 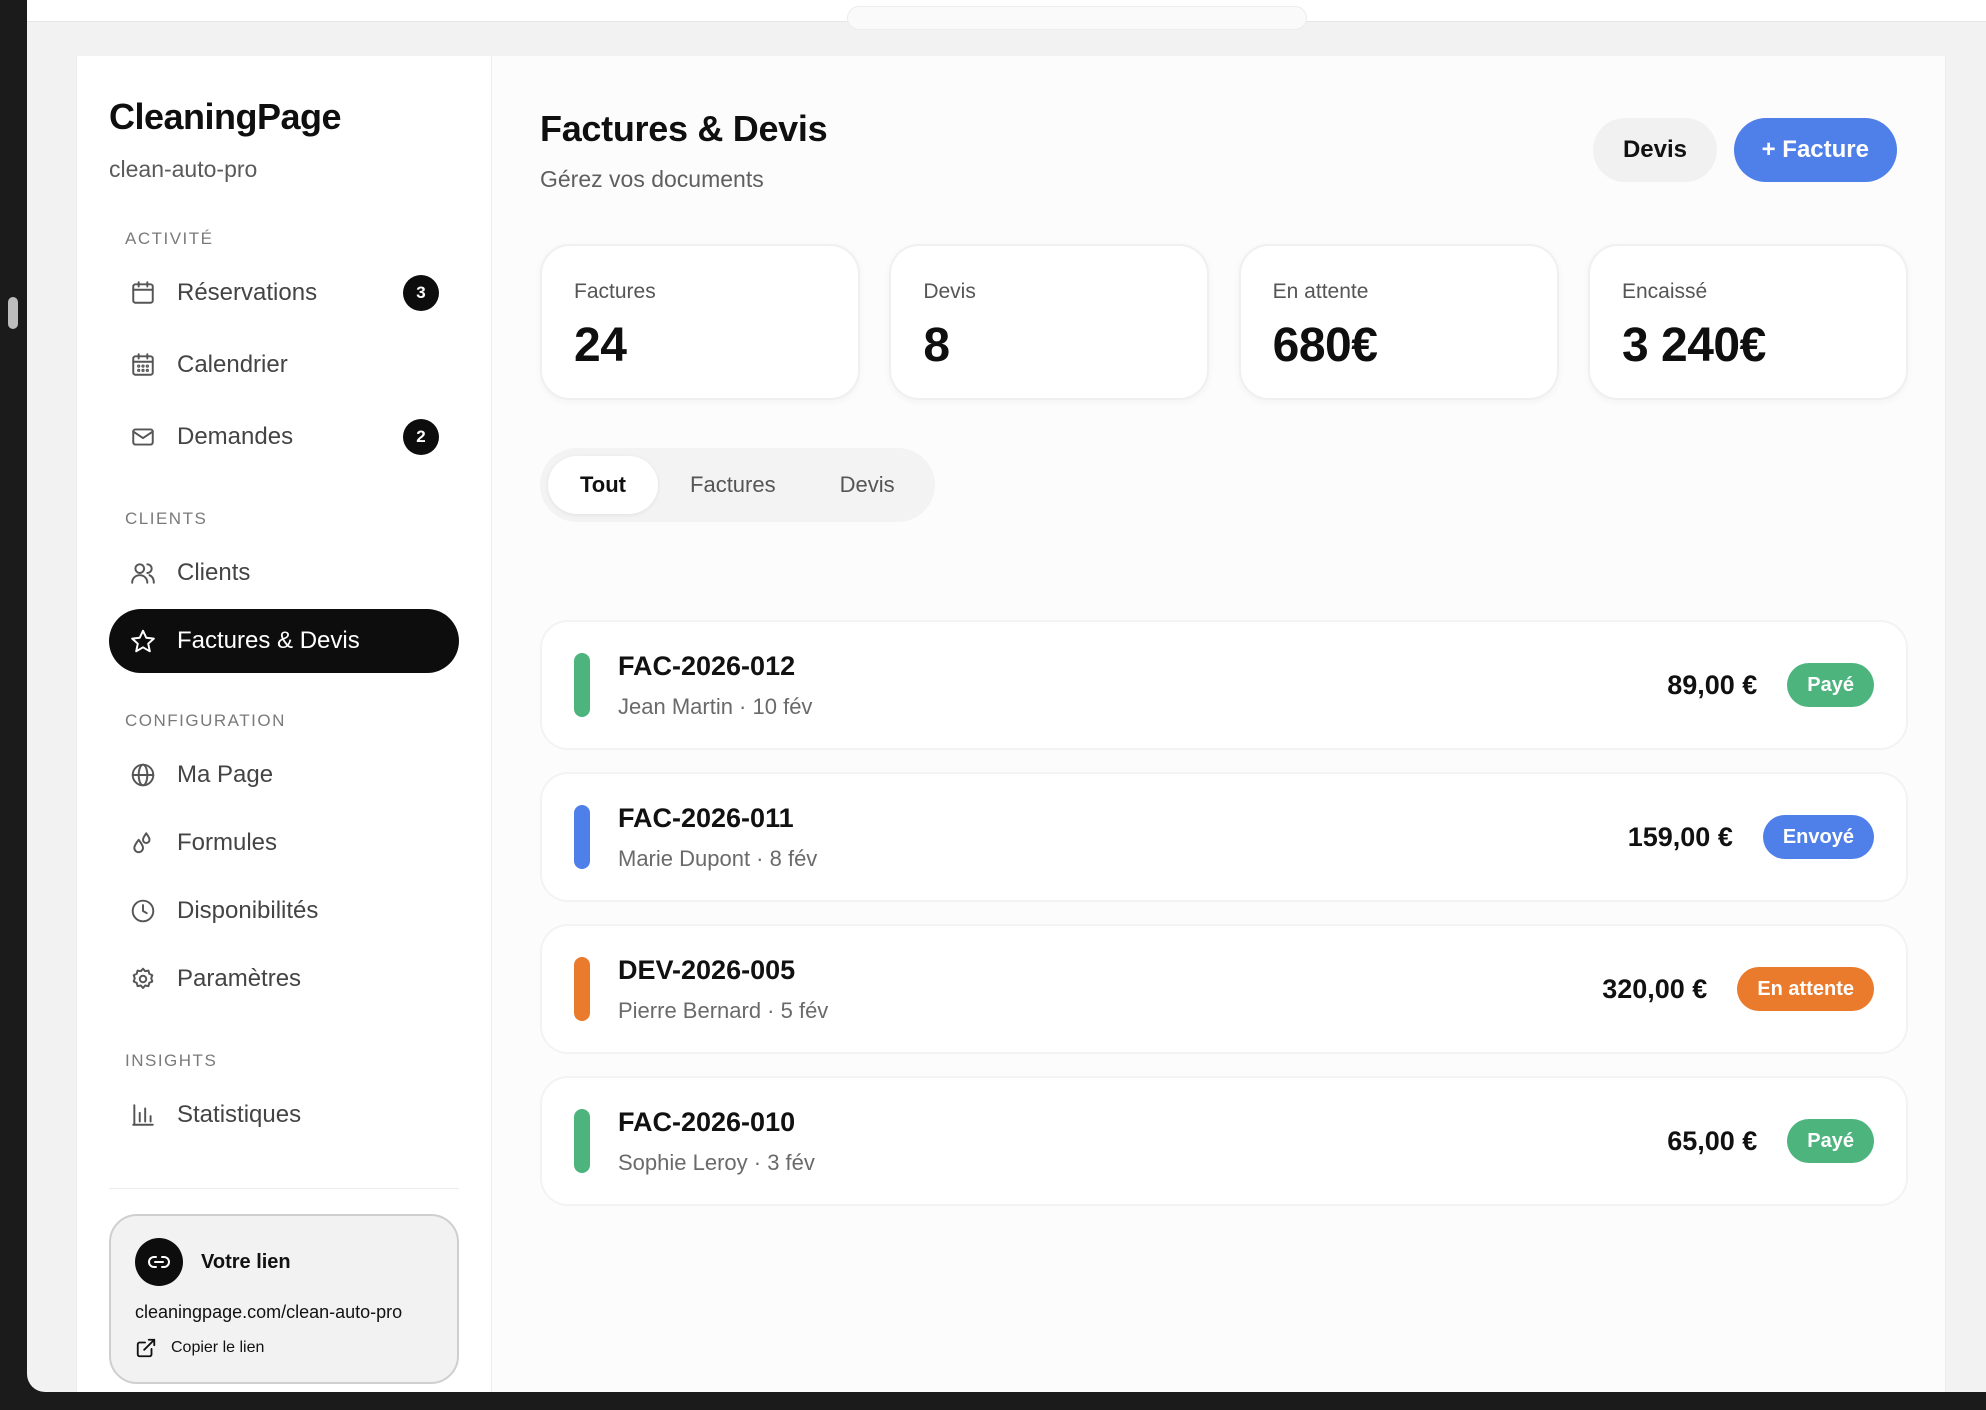 I want to click on document-meta: Pierre Bernard · 5 fév, so click(x=723, y=1010).